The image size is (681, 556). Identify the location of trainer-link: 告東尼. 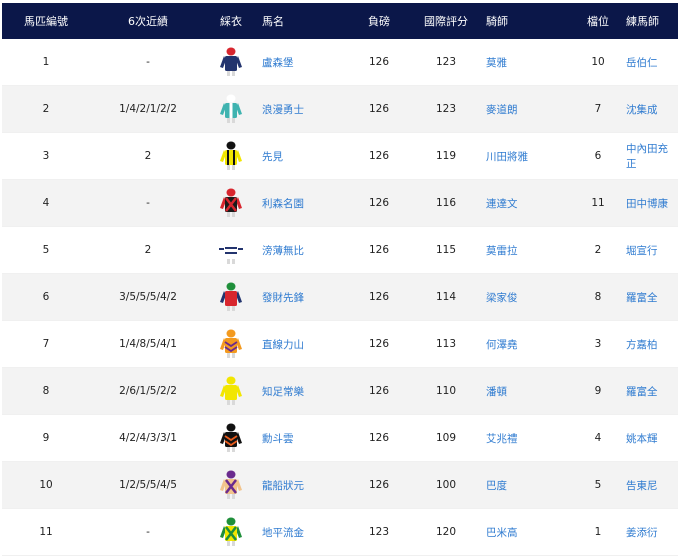
(642, 486).